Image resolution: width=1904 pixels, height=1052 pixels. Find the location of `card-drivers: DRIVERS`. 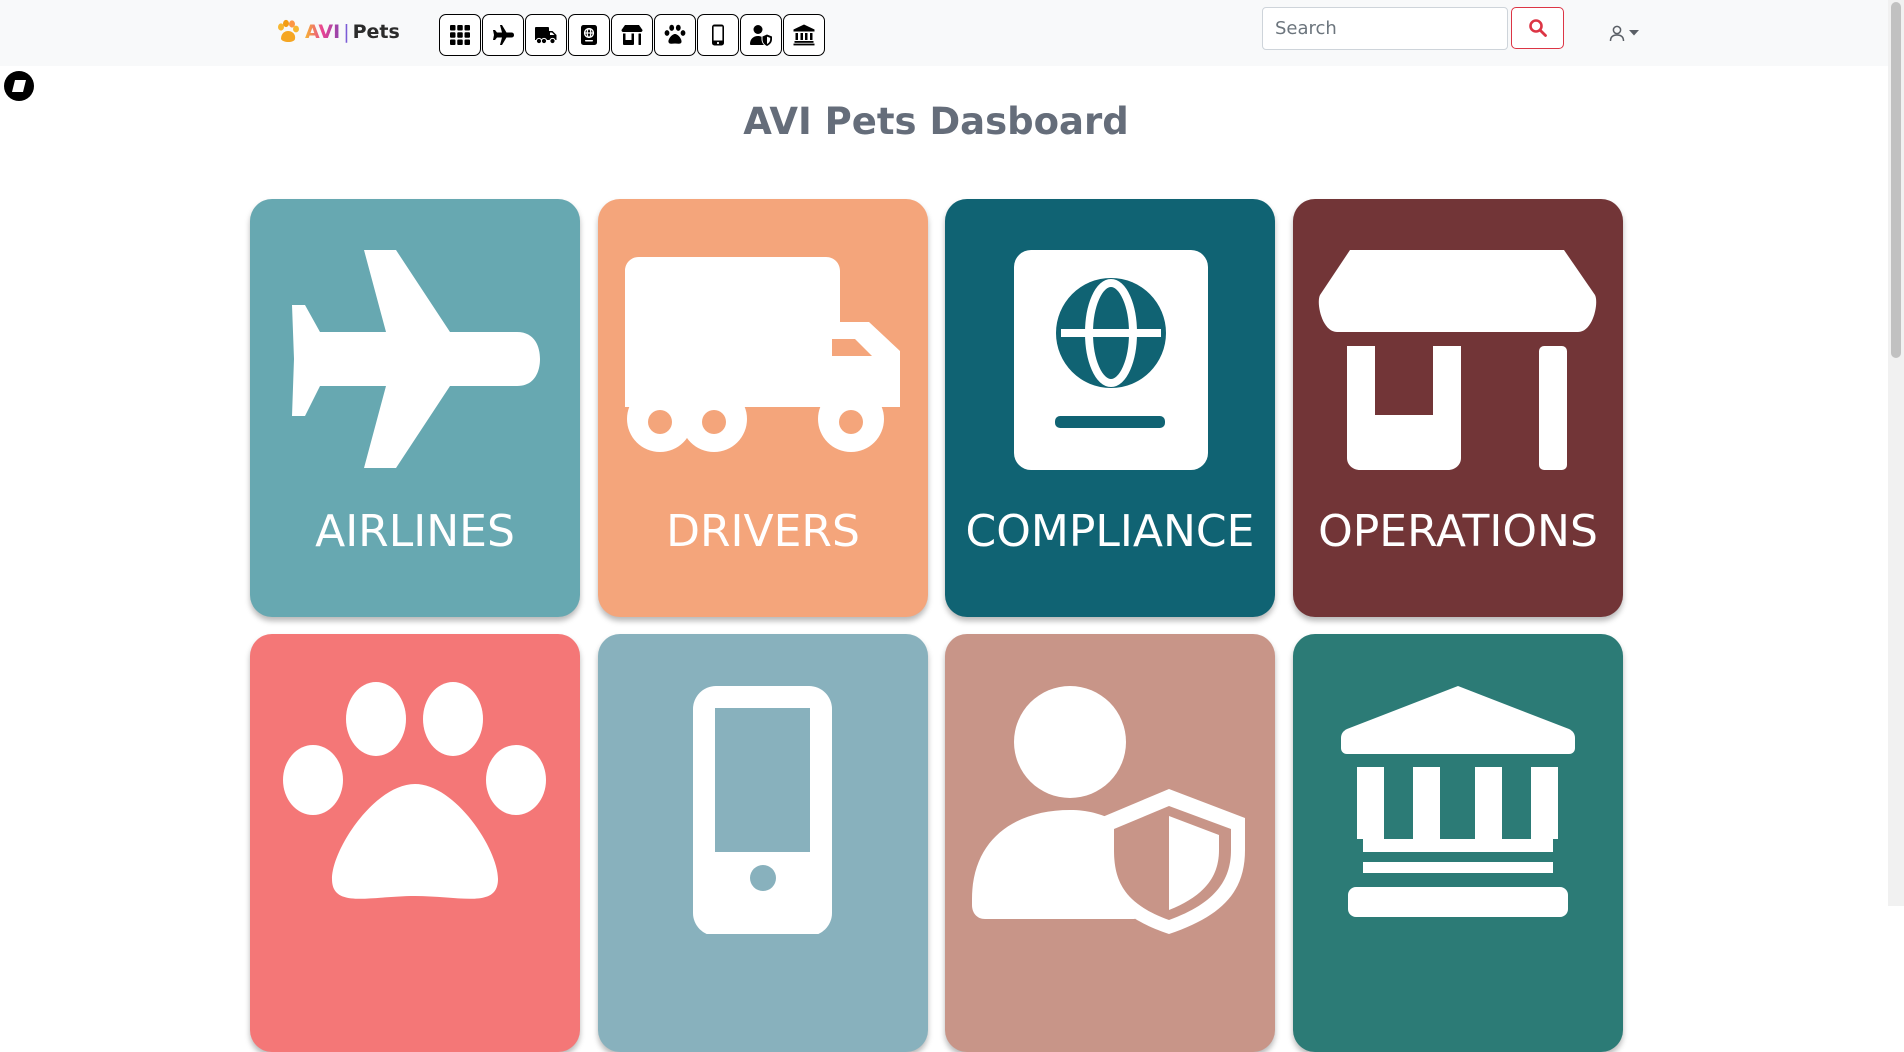

card-drivers: DRIVERS is located at coordinates (763, 408).